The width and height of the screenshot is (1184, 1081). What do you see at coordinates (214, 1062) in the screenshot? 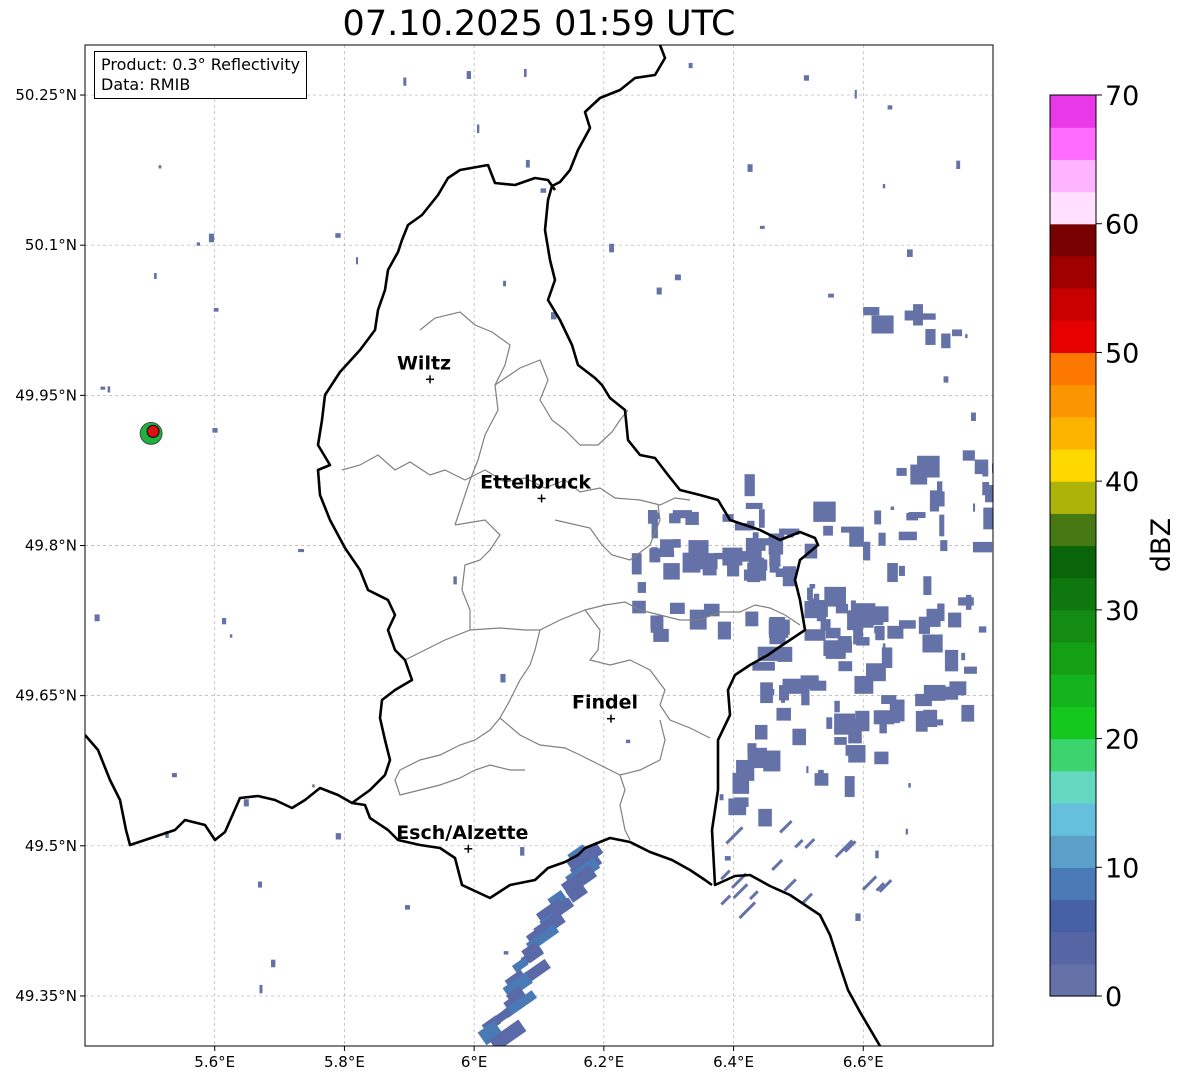
I see `lon-tick-label: 5.6°E` at bounding box center [214, 1062].